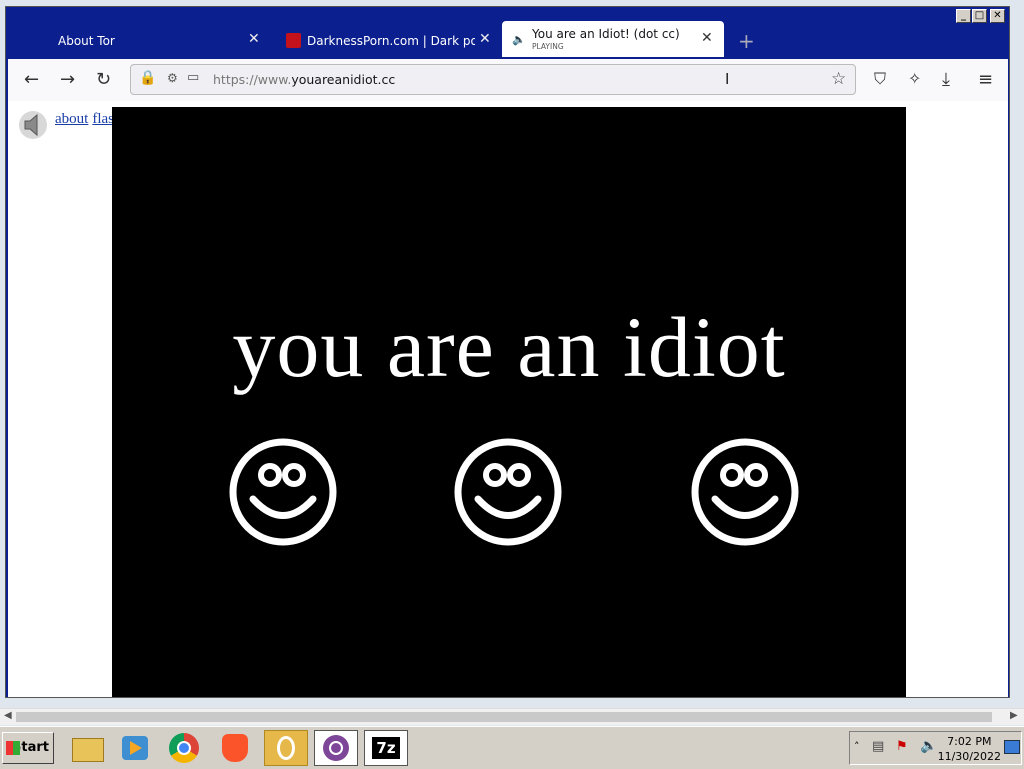 The width and height of the screenshot is (1024, 769). What do you see at coordinates (606, 34) in the screenshot?
I see `tab-label: You are an Idiot! (dot cc)` at bounding box center [606, 34].